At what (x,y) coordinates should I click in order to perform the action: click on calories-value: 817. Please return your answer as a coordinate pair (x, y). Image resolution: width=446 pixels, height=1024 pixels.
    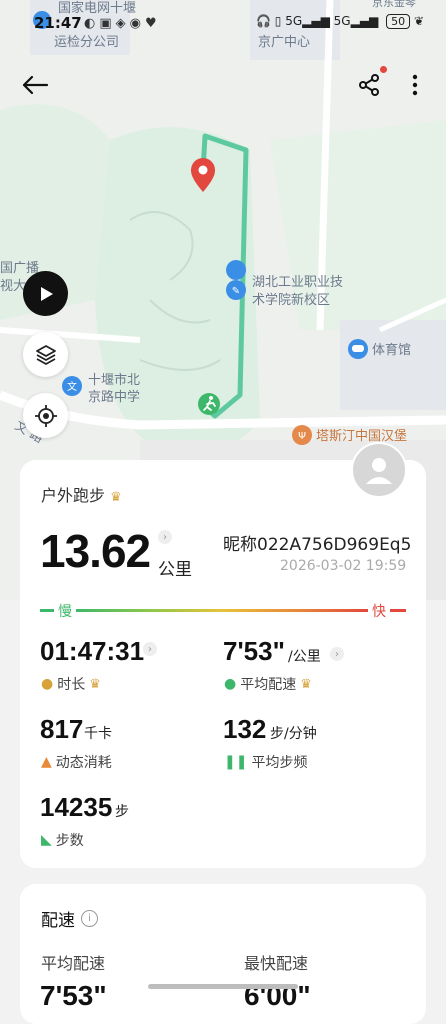
    Looking at the image, I should click on (62, 729).